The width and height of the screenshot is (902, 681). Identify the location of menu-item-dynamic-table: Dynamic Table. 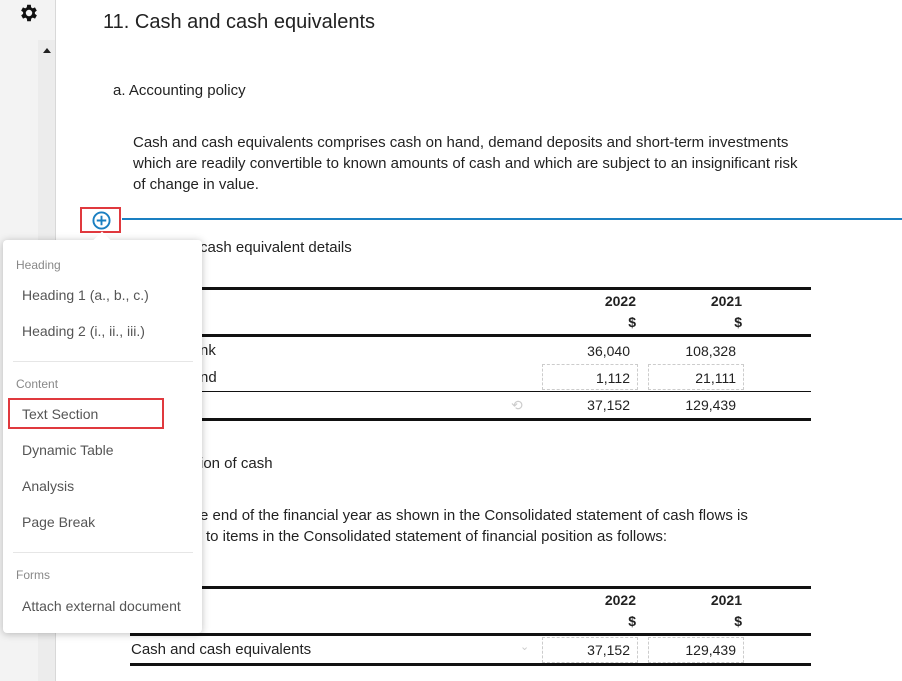
(68, 450).